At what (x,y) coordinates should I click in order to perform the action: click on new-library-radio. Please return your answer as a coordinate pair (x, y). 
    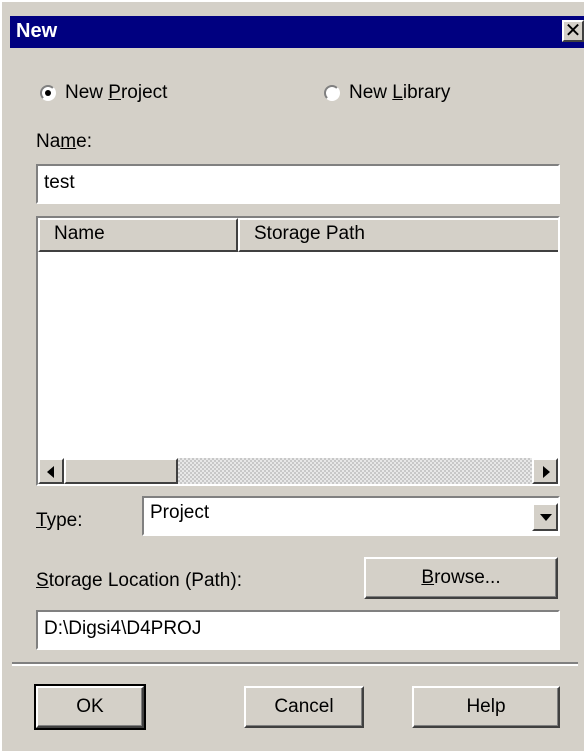
    Looking at the image, I should click on (332, 93).